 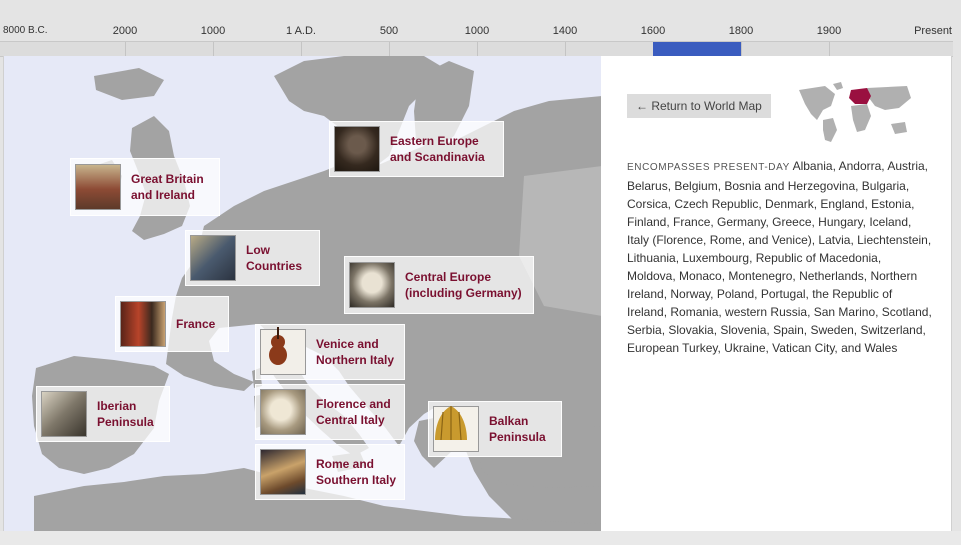 I want to click on marble-bust-icon, so click(x=372, y=285).